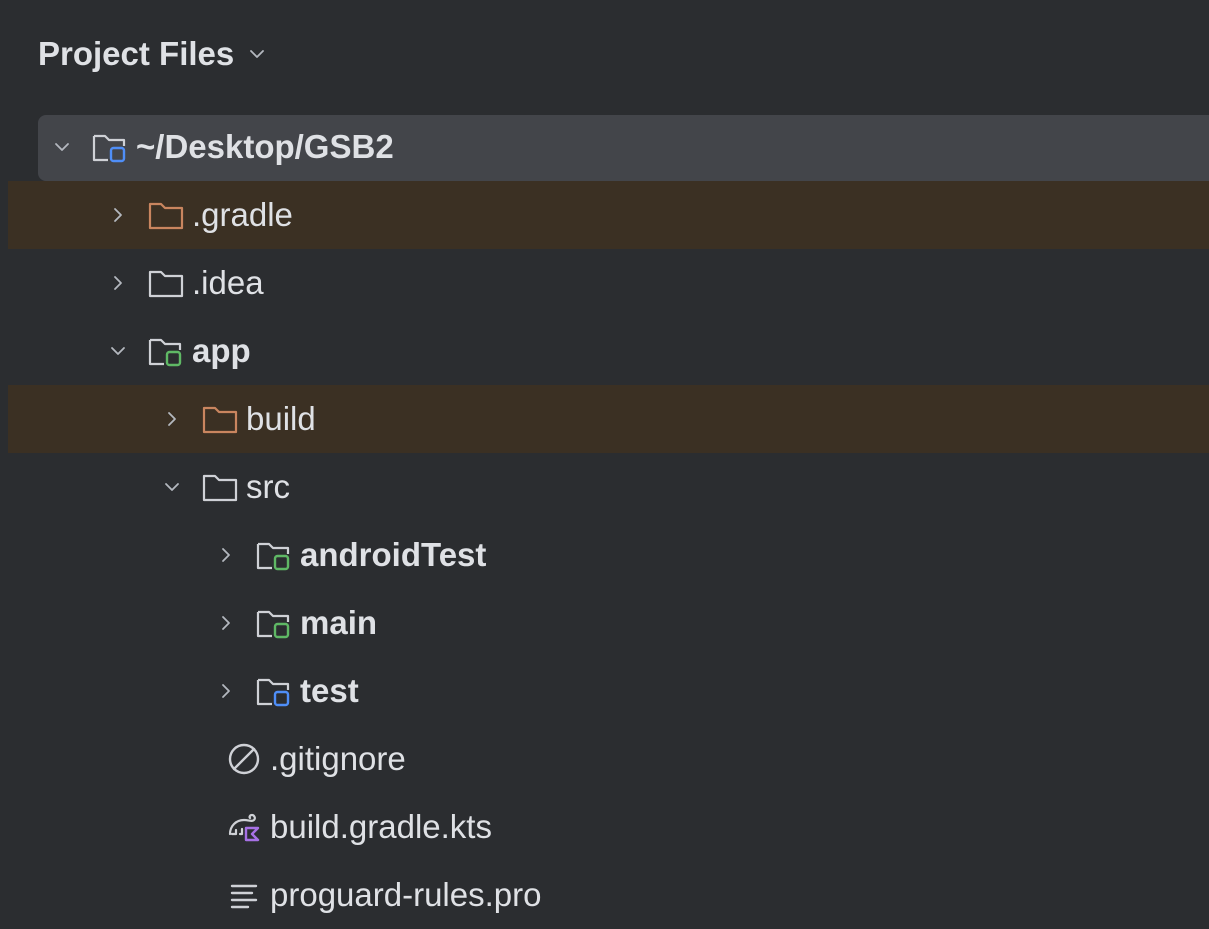 This screenshot has width=1209, height=929. Describe the element at coordinates (608, 895) in the screenshot. I see `tree-row-proguard: proguard-rules.pro` at that location.